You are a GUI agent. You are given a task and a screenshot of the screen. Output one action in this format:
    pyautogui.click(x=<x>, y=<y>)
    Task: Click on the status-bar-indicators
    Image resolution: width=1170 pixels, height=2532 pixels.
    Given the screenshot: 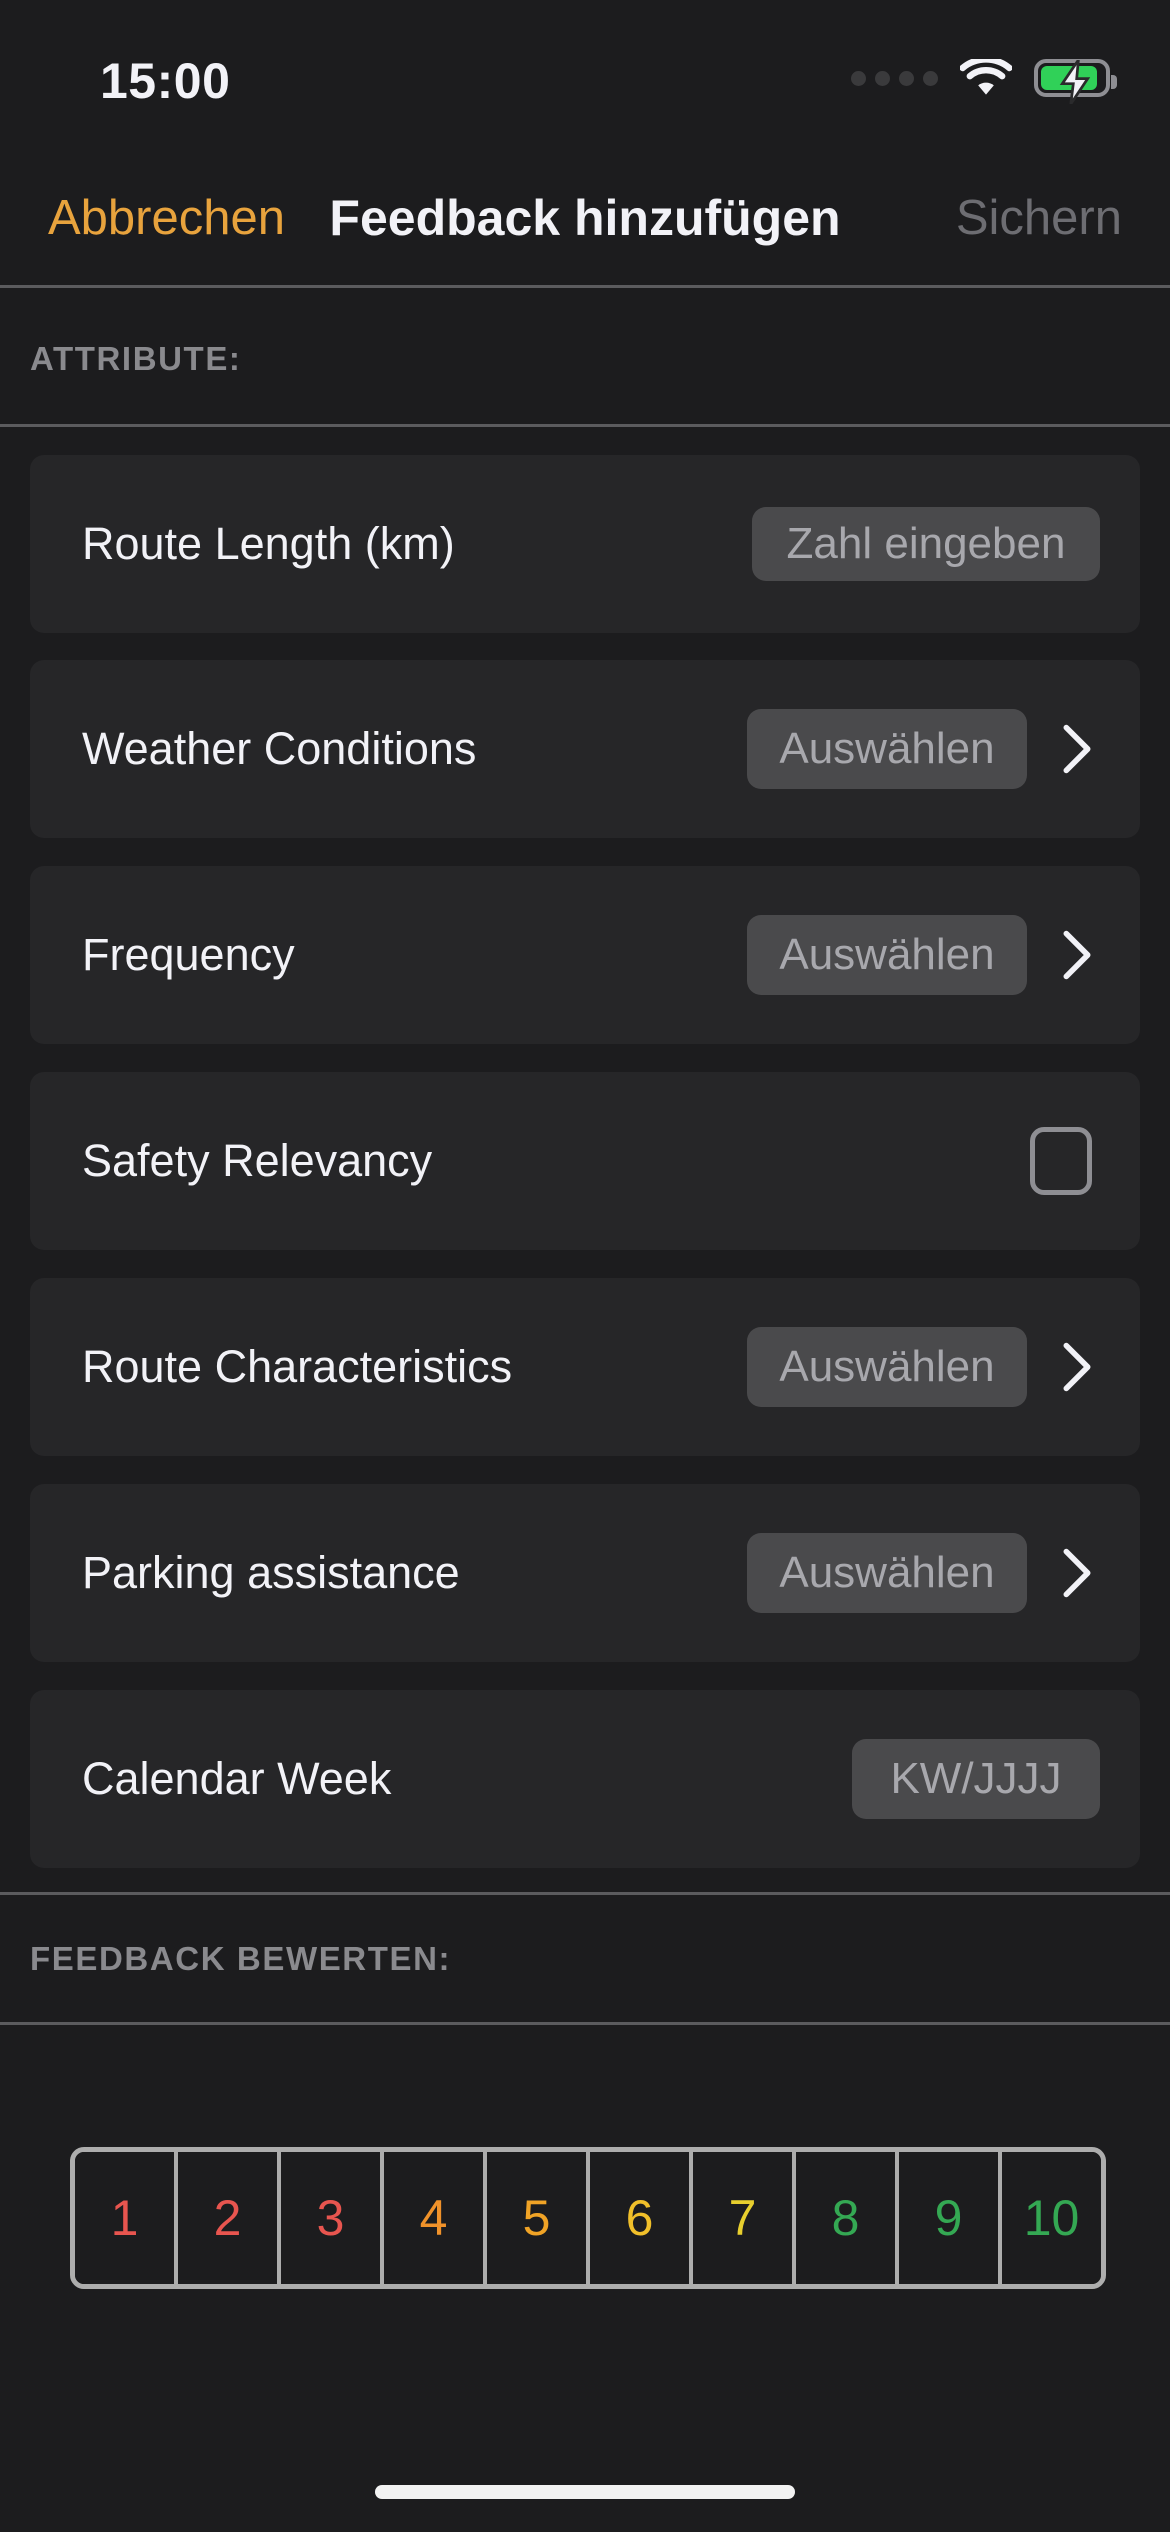 What is the action you would take?
    pyautogui.click(x=984, y=80)
    